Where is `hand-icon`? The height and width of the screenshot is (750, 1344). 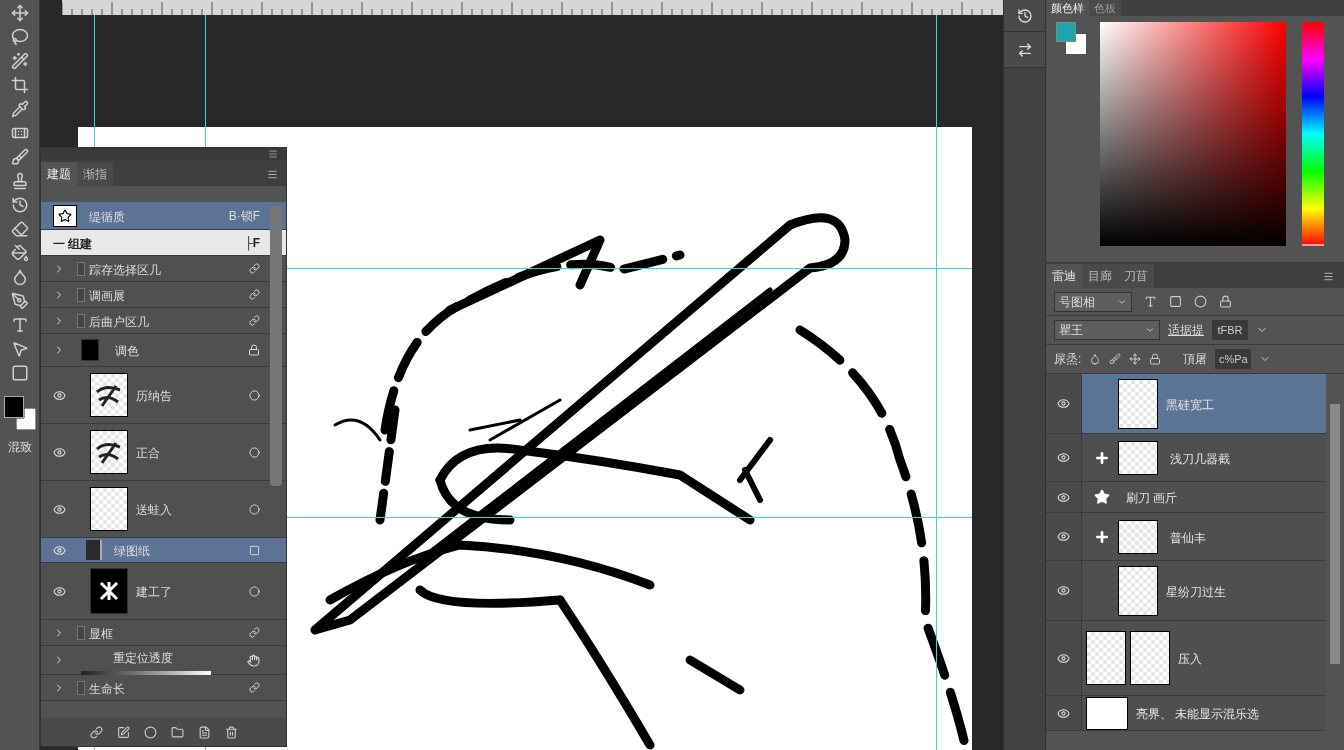
hand-icon is located at coordinates (253, 660).